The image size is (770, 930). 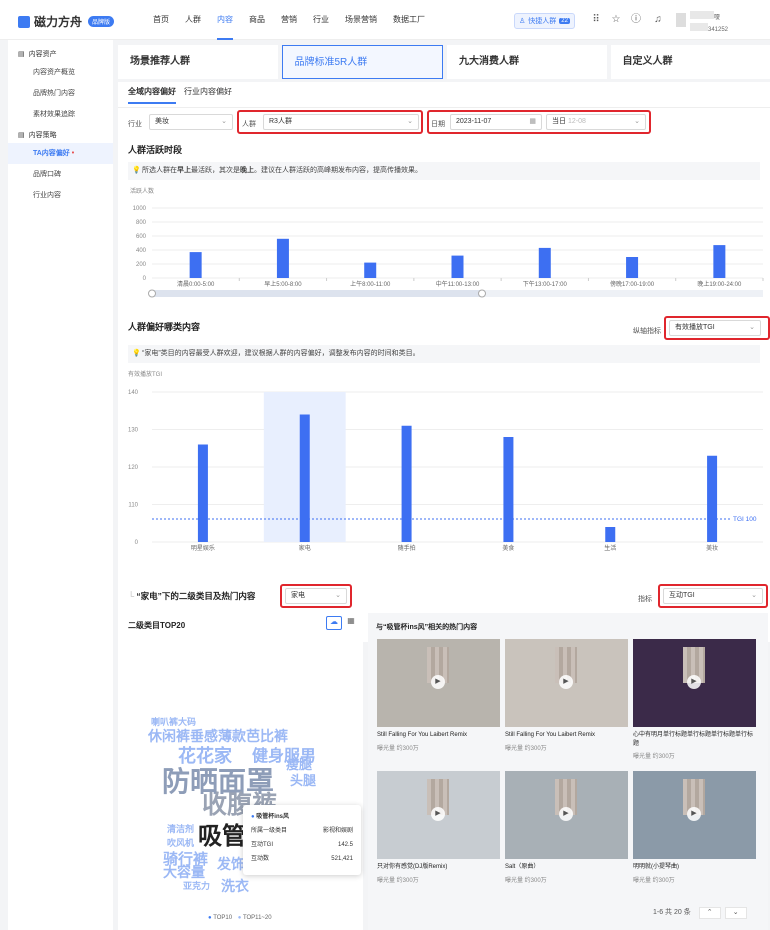 What do you see at coordinates (522, 867) in the screenshot?
I see `video-title: Salt（原曲）` at bounding box center [522, 867].